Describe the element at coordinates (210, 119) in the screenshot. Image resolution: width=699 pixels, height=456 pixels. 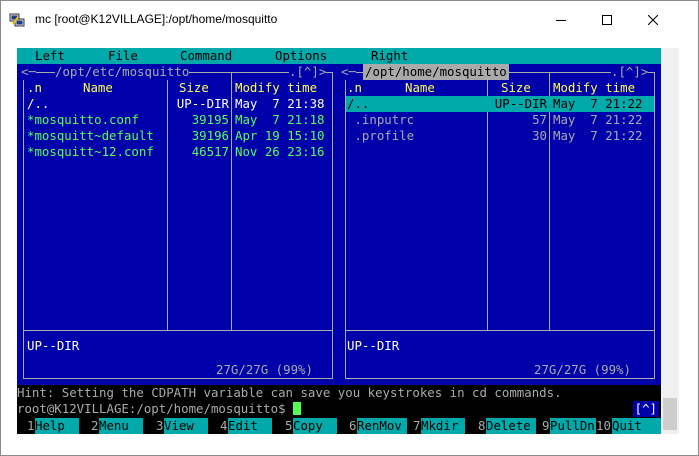
I see `file-size: 39195` at that location.